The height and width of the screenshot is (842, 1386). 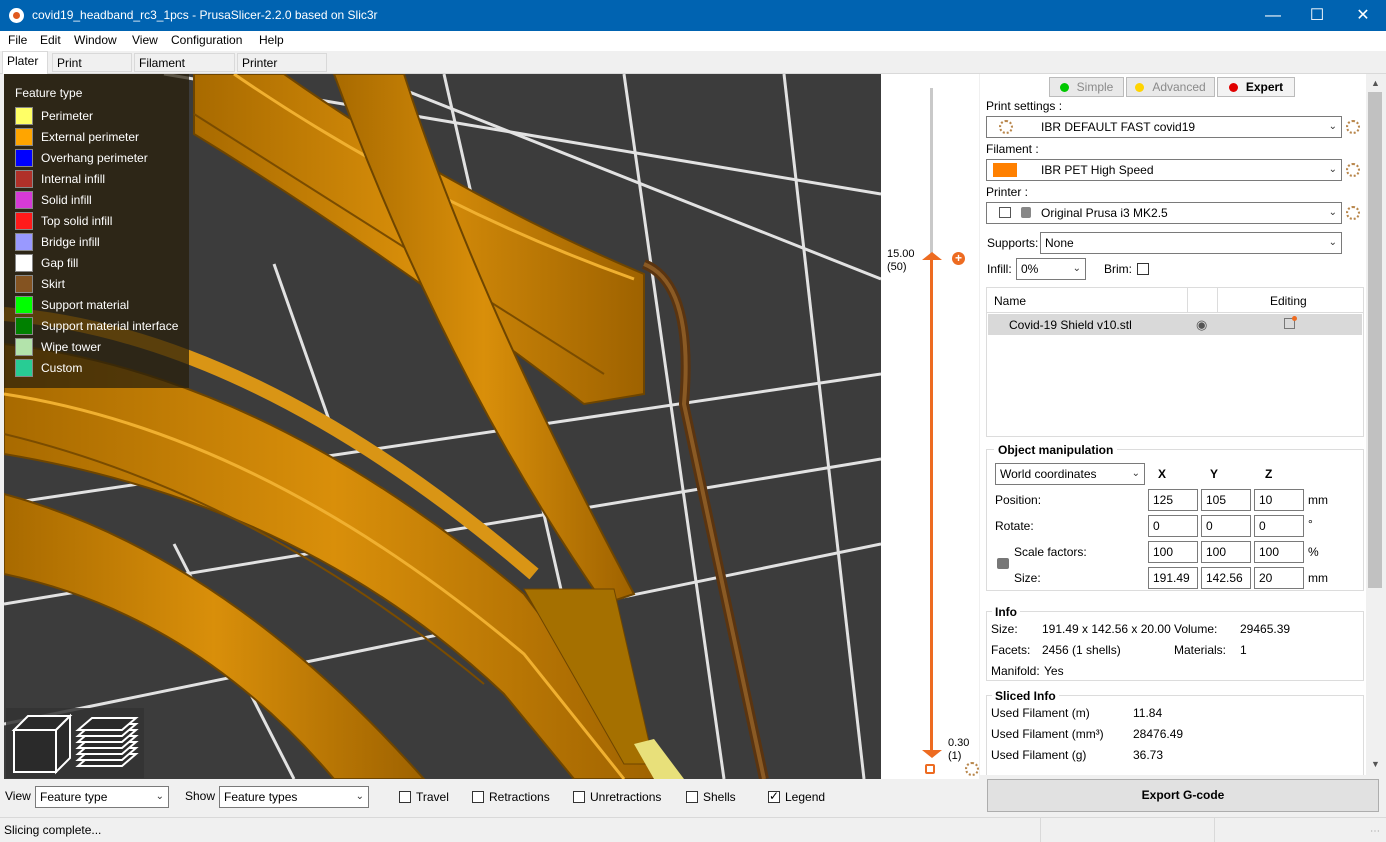 I want to click on table-row: Covid-19 Shield v10.stl ◉, so click(x=1175, y=324).